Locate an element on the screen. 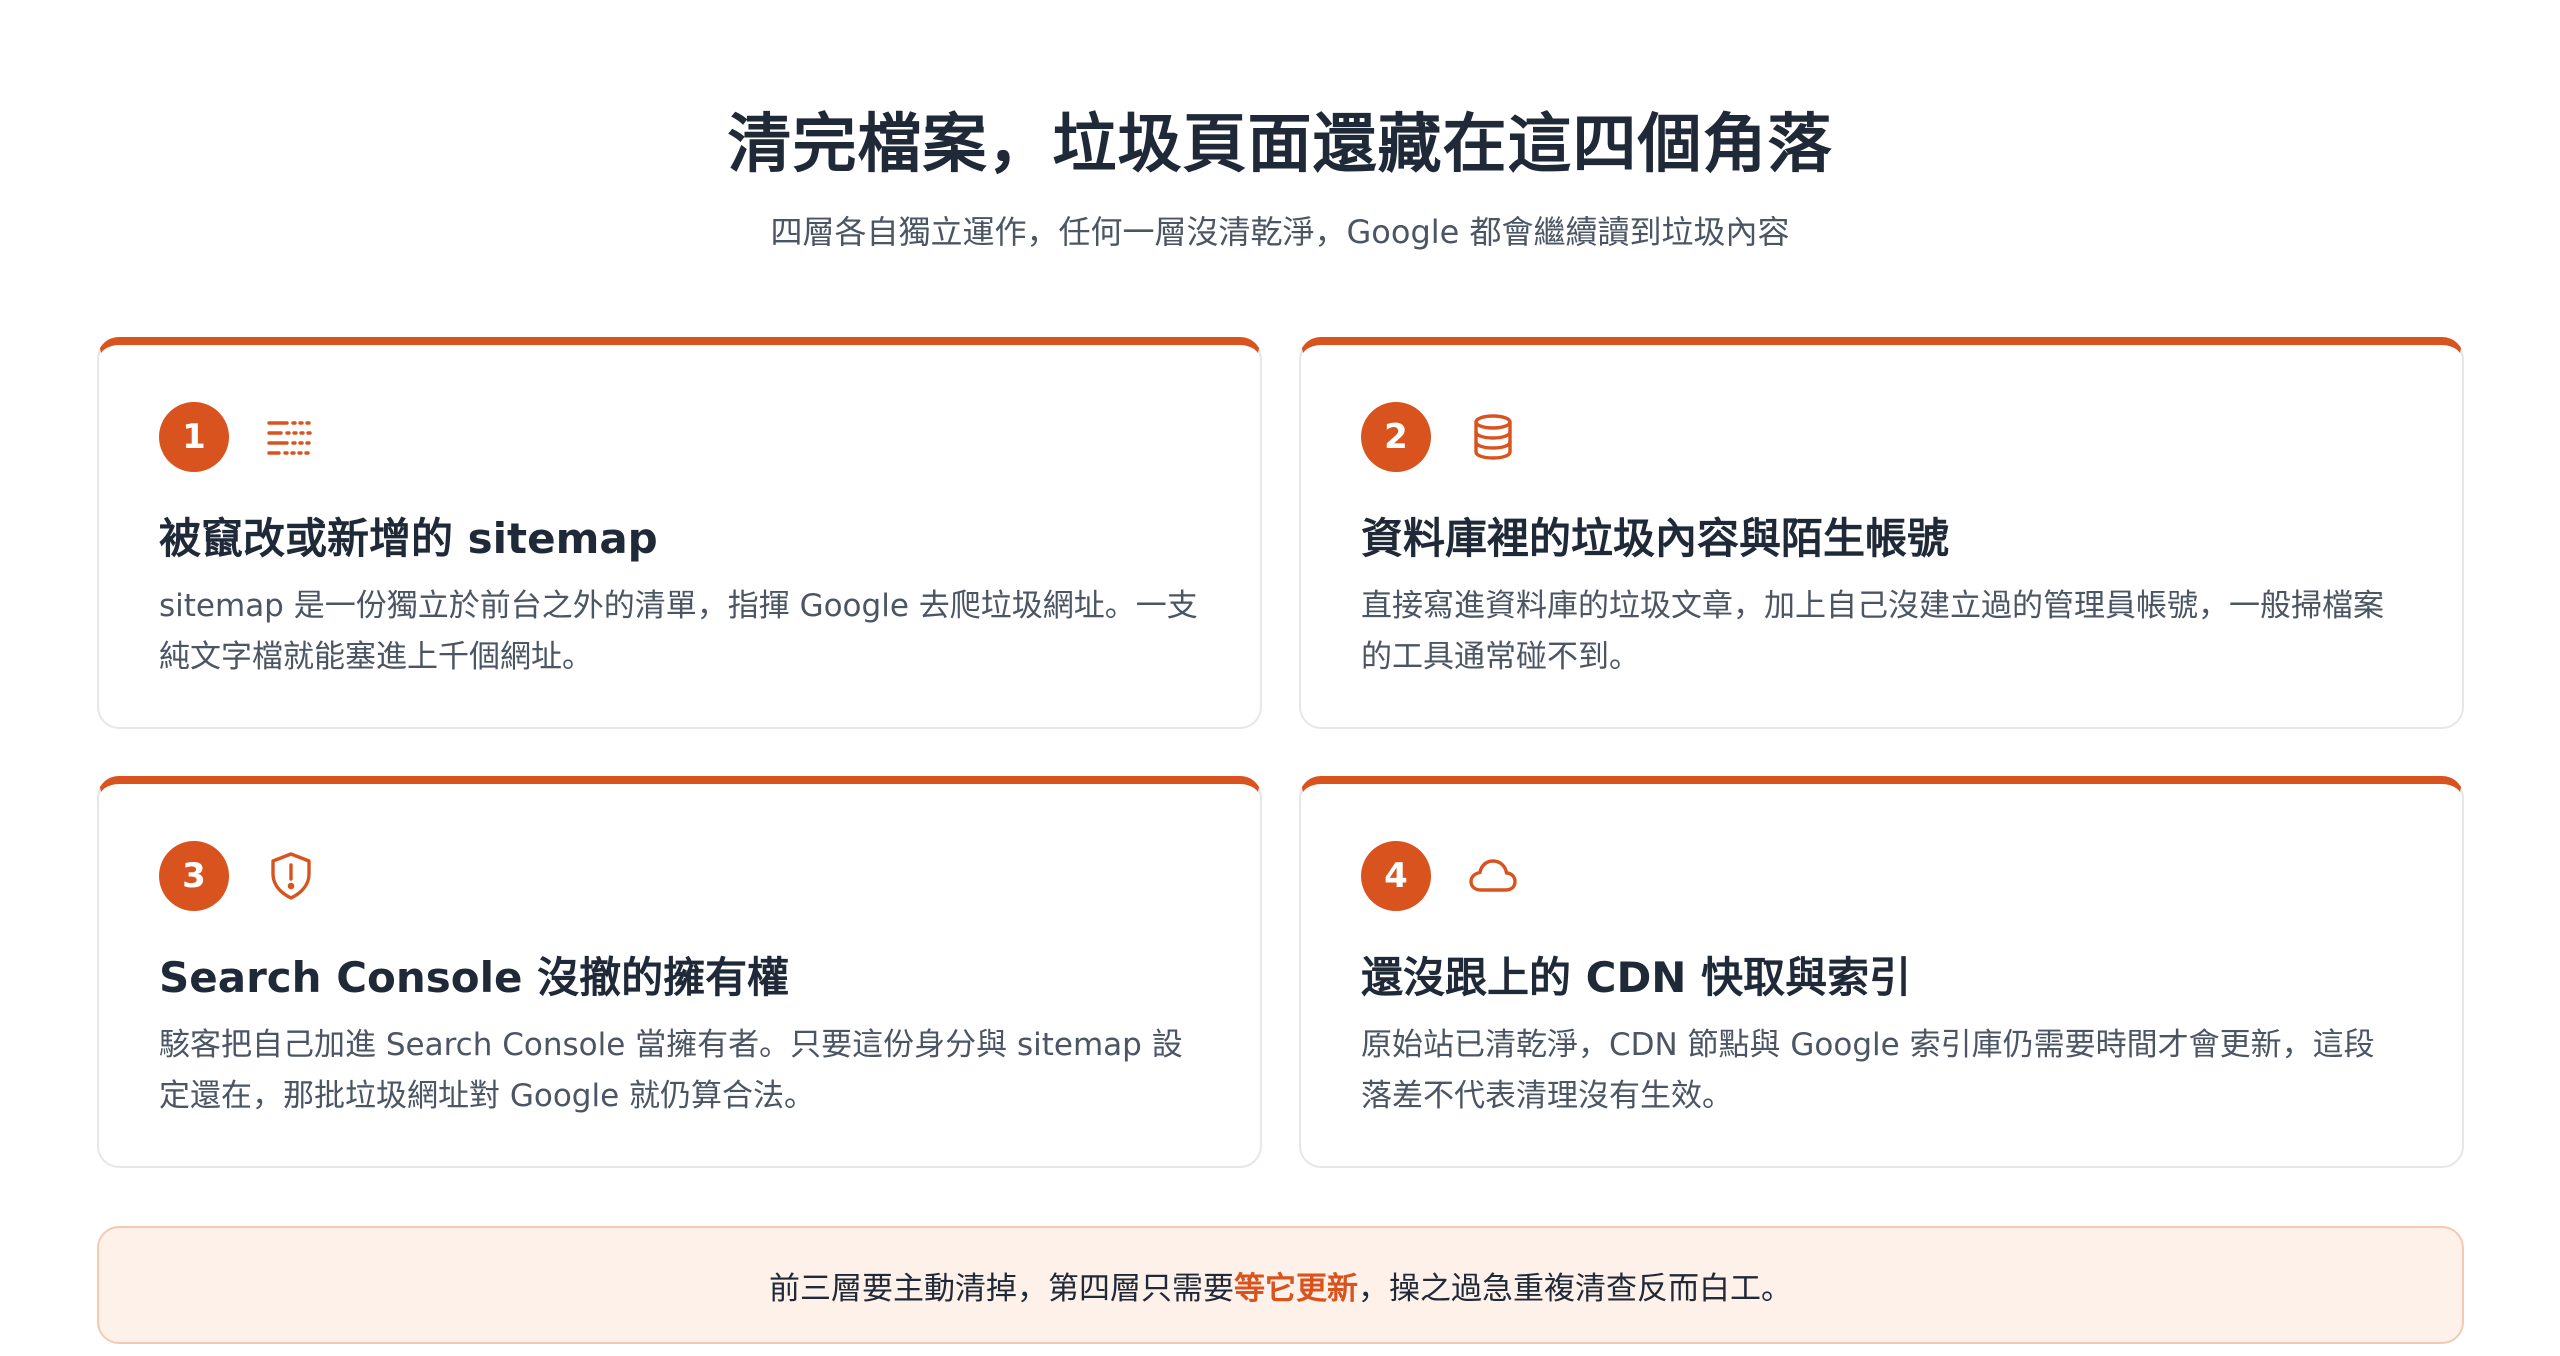 The image size is (2560, 1356). list-lines-icon is located at coordinates (291, 437).